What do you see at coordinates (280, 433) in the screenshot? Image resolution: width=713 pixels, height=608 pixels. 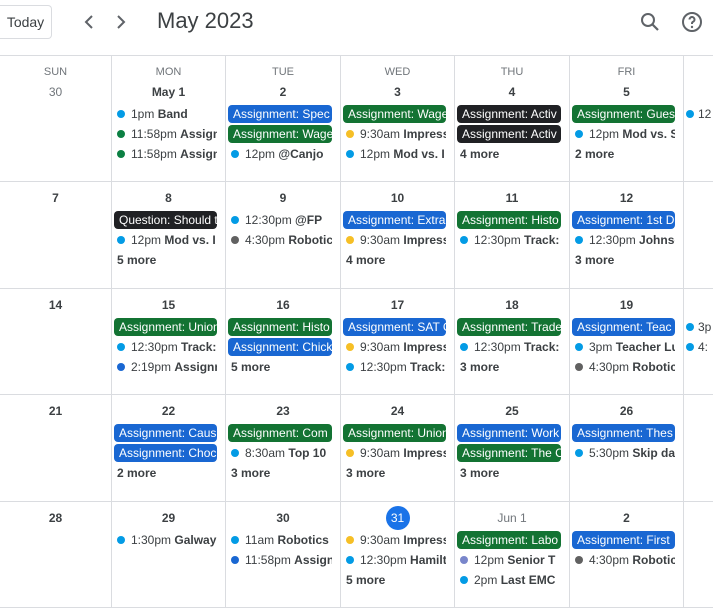 I see `event-chip: Assignment: Com` at bounding box center [280, 433].